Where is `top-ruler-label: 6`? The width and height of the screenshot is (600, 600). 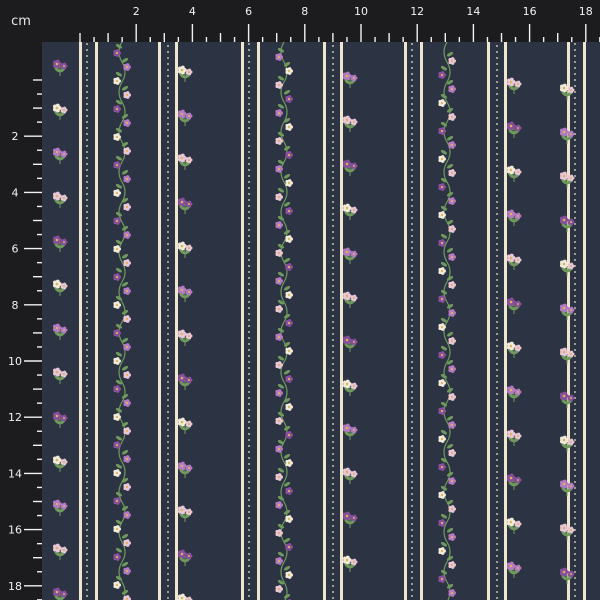 top-ruler-label: 6 is located at coordinates (248, 11).